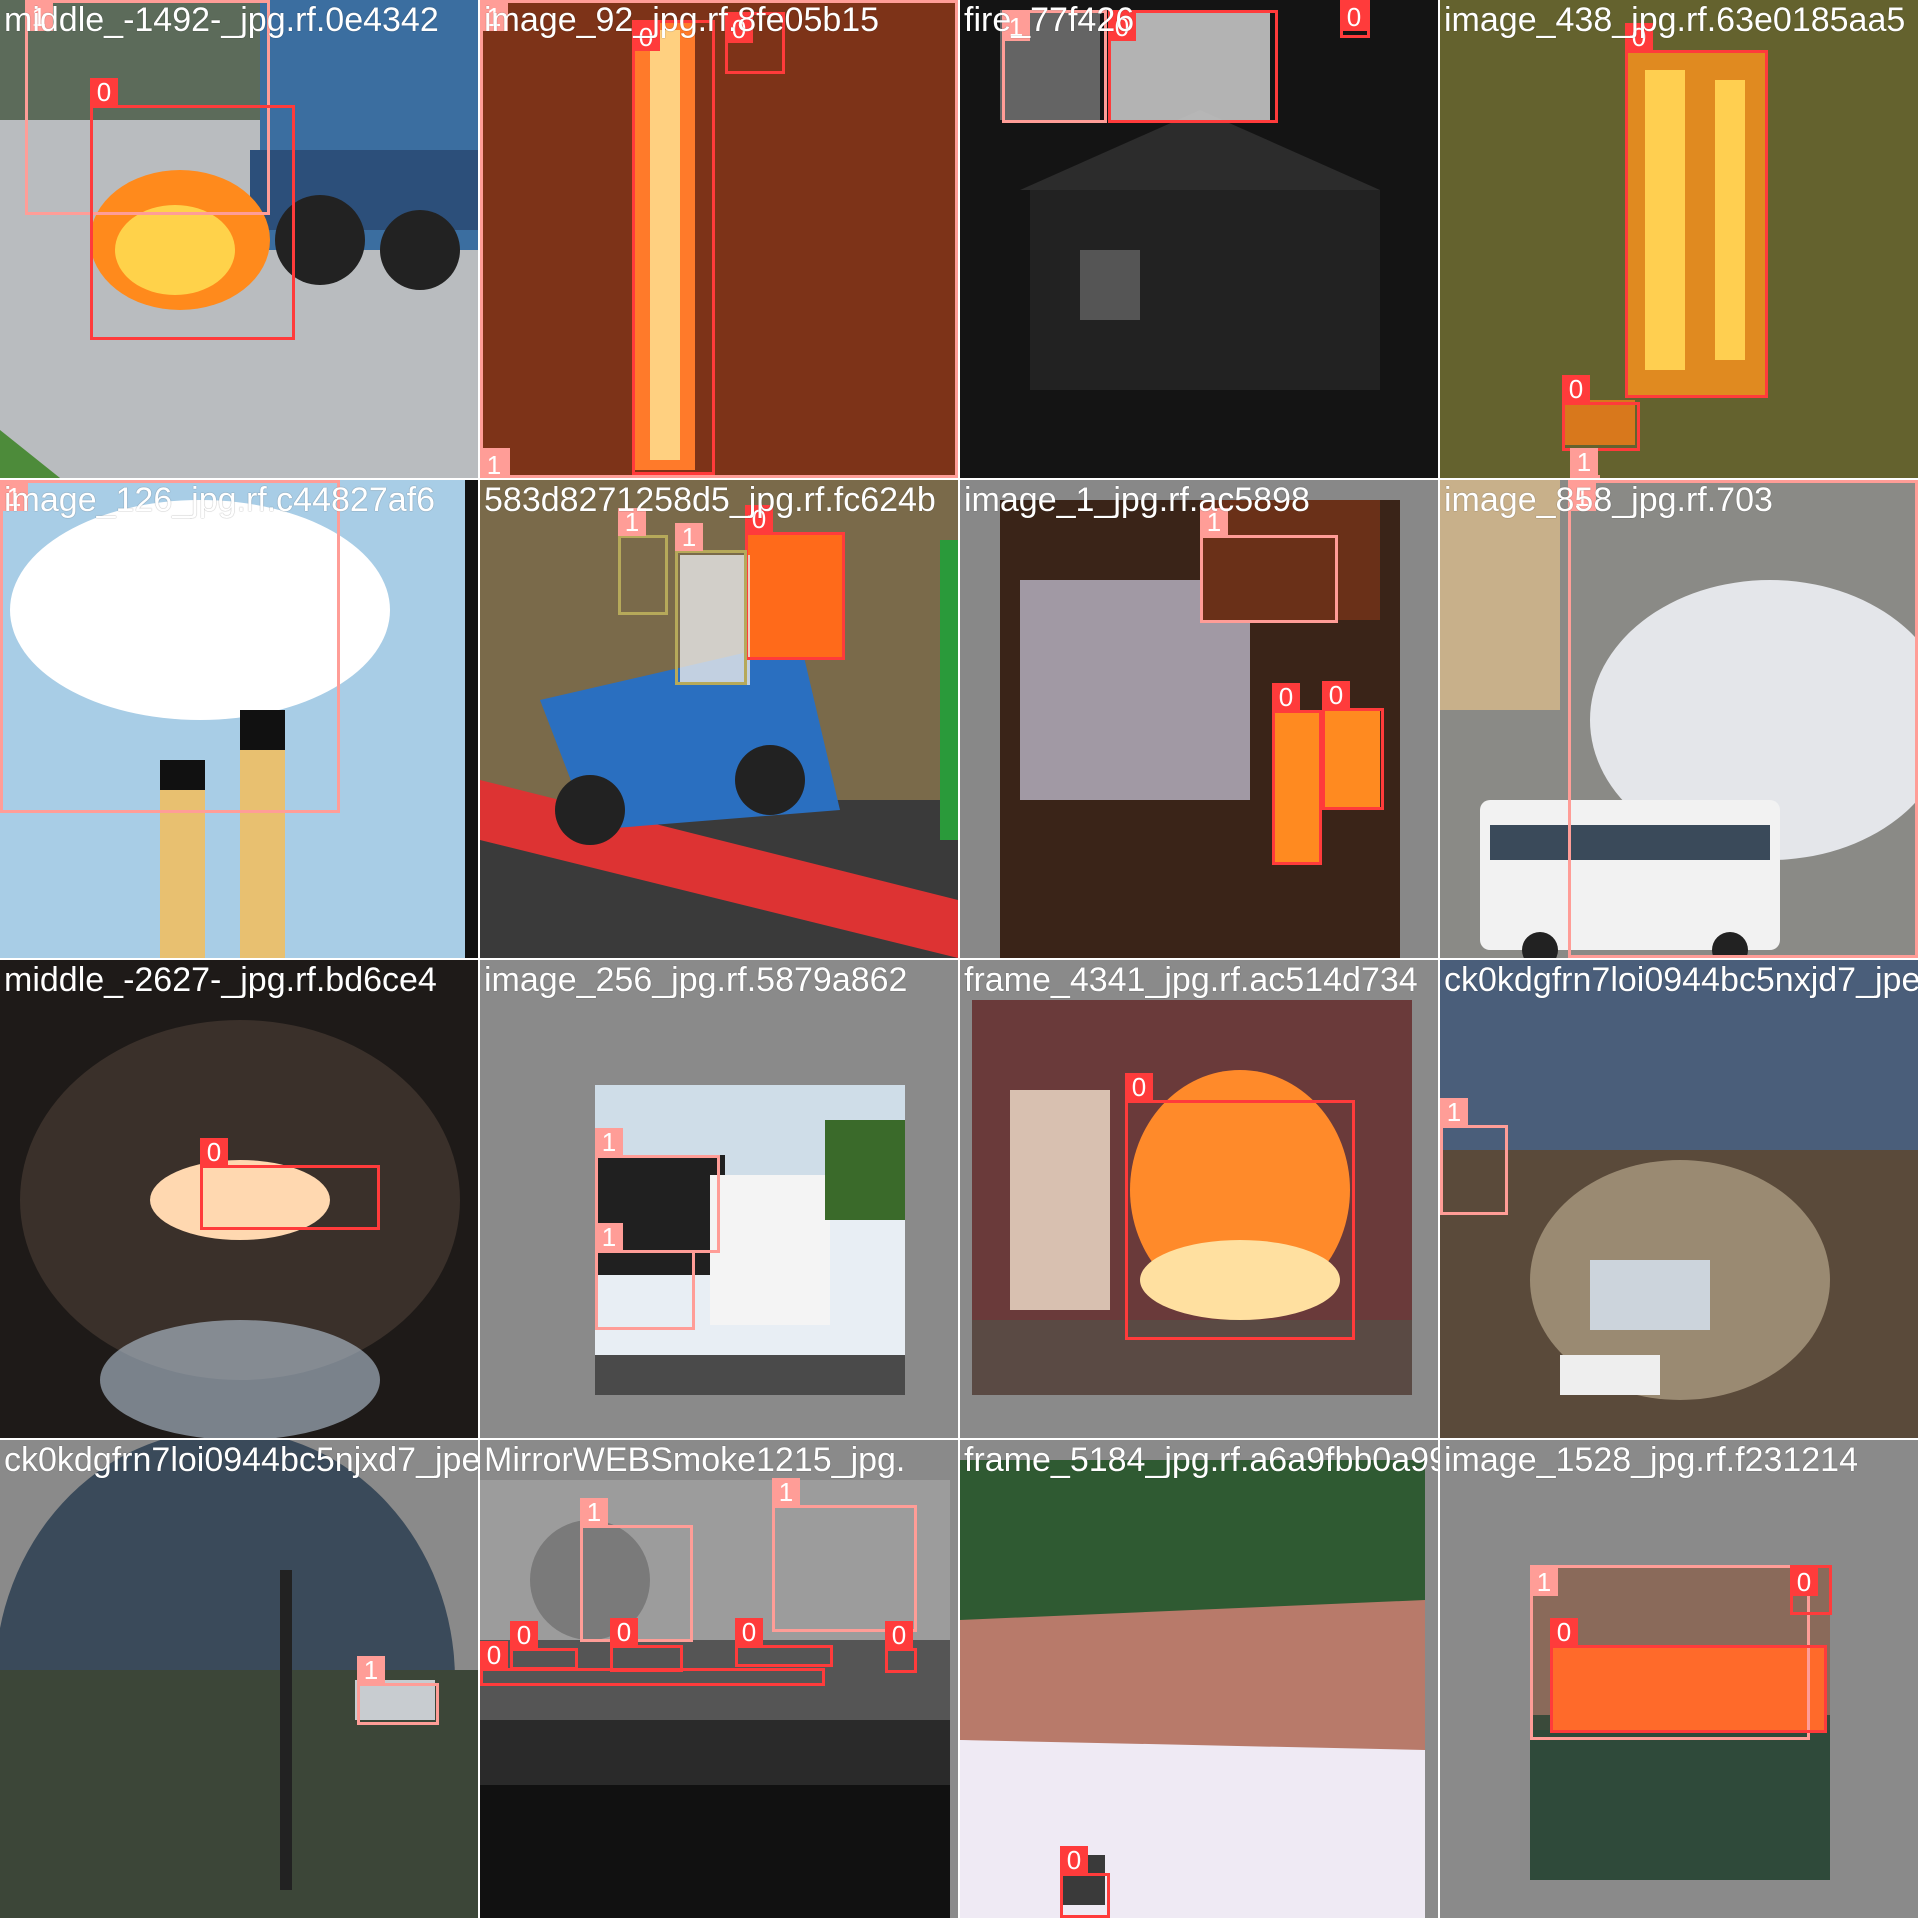  What do you see at coordinates (719, 719) in the screenshot?
I see `tile-6: 583d8271258d5_jpg.rf.fc624b 0 1 1` at bounding box center [719, 719].